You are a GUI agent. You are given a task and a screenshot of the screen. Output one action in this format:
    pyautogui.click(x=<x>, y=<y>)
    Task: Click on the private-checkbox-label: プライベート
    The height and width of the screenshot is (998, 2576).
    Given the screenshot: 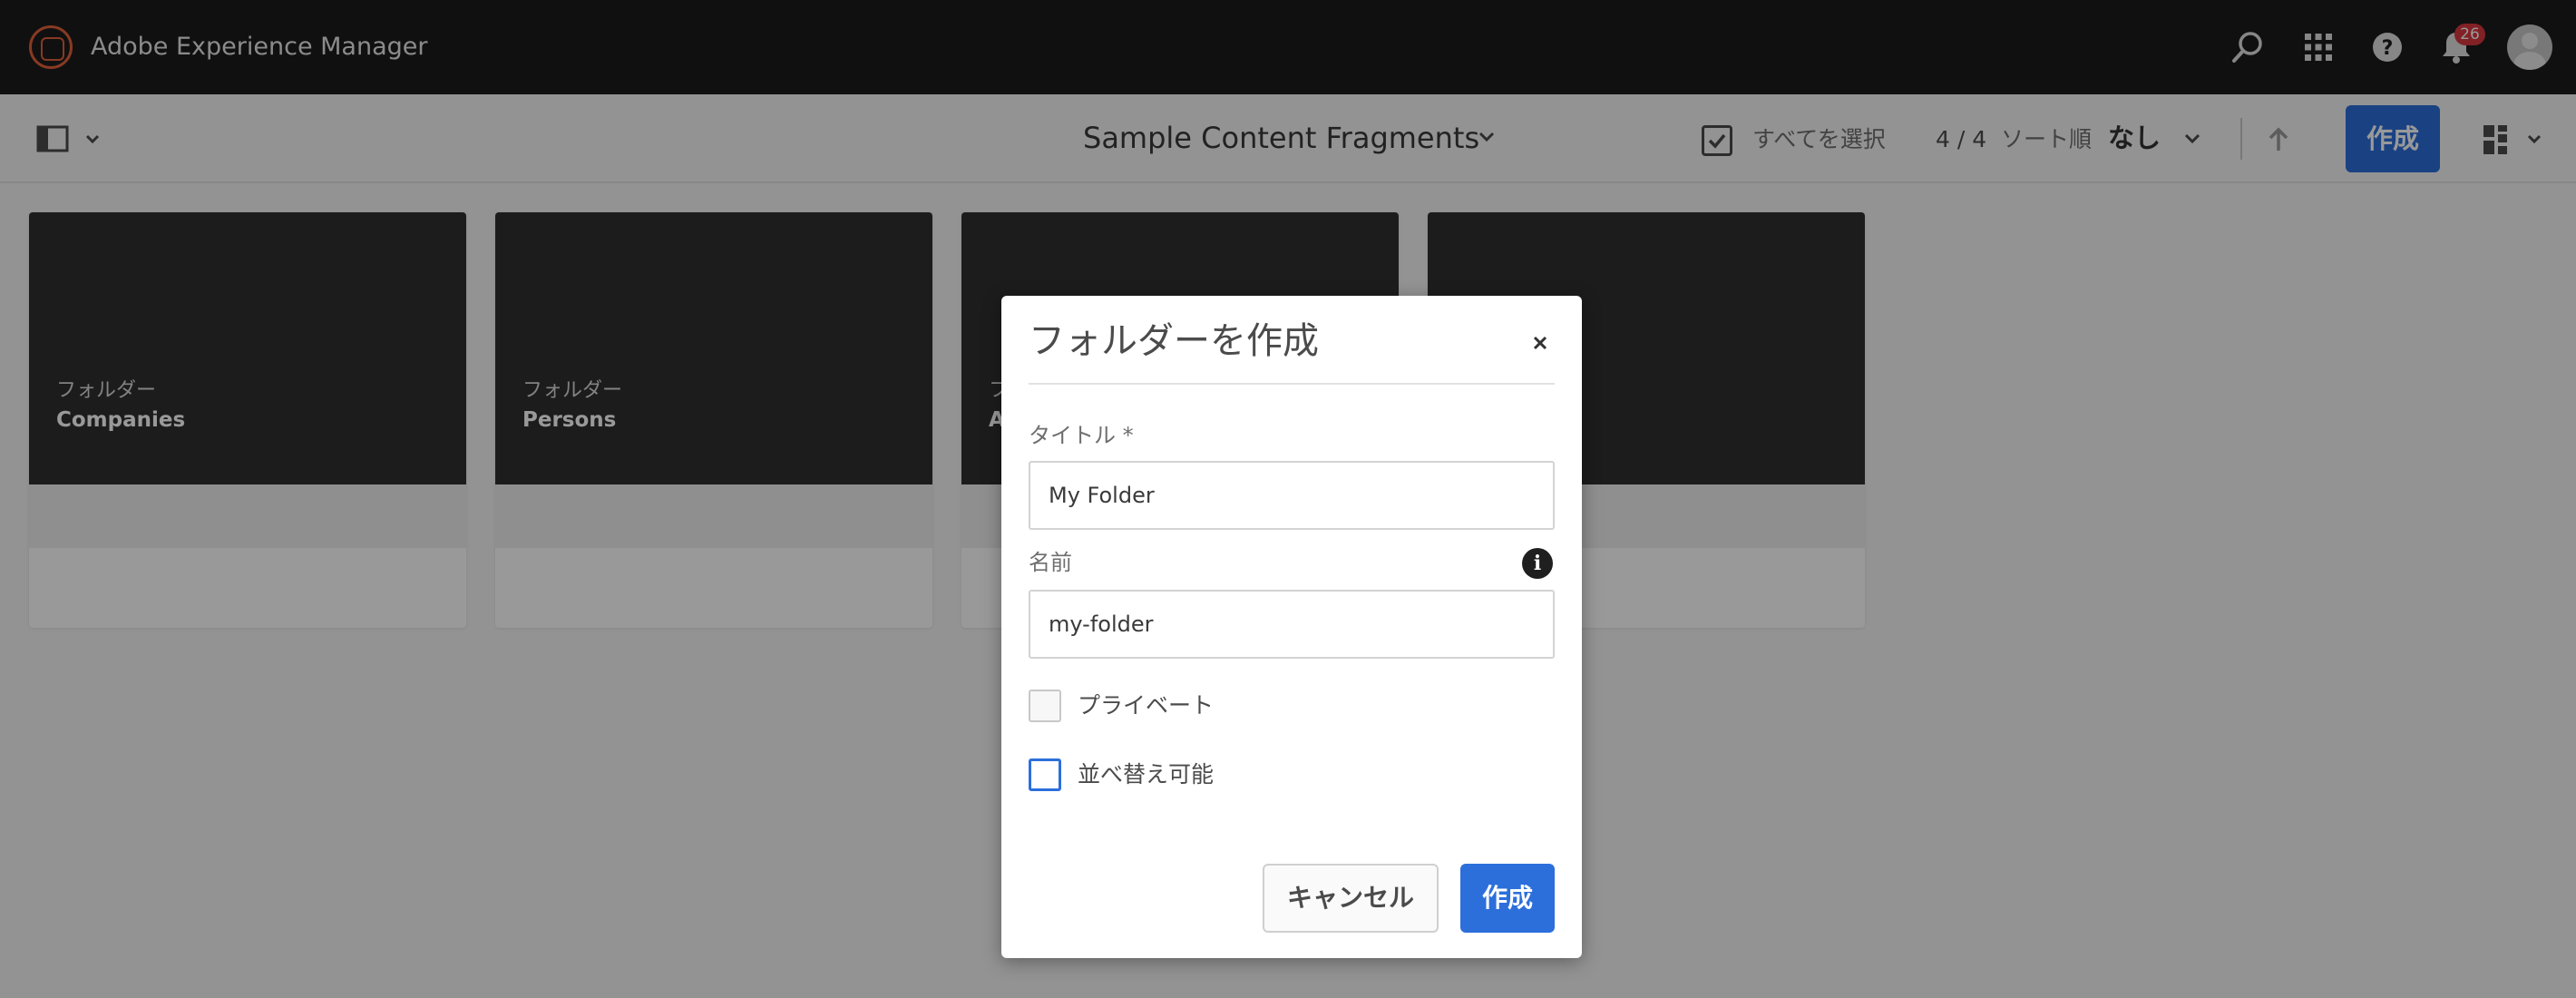 What is the action you would take?
    pyautogui.click(x=1146, y=706)
    